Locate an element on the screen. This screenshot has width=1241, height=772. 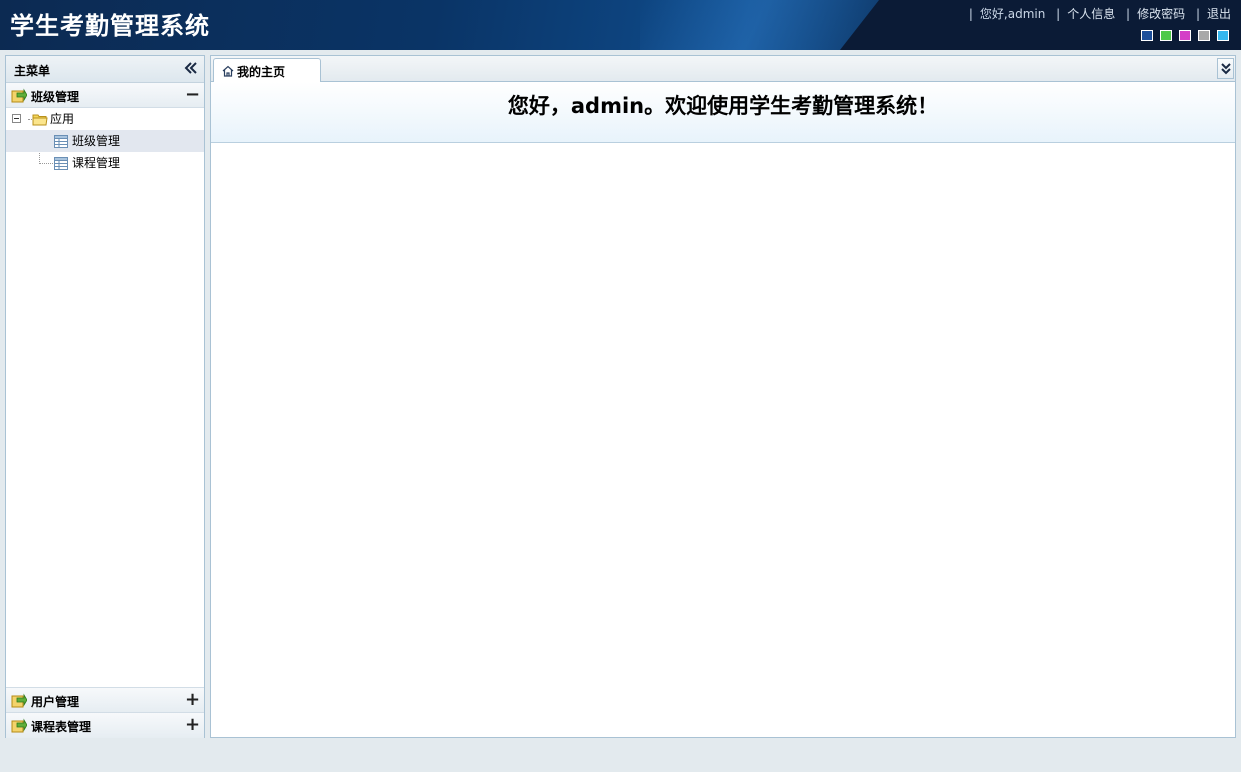
logout-link: 退出 is located at coordinates (1219, 14).